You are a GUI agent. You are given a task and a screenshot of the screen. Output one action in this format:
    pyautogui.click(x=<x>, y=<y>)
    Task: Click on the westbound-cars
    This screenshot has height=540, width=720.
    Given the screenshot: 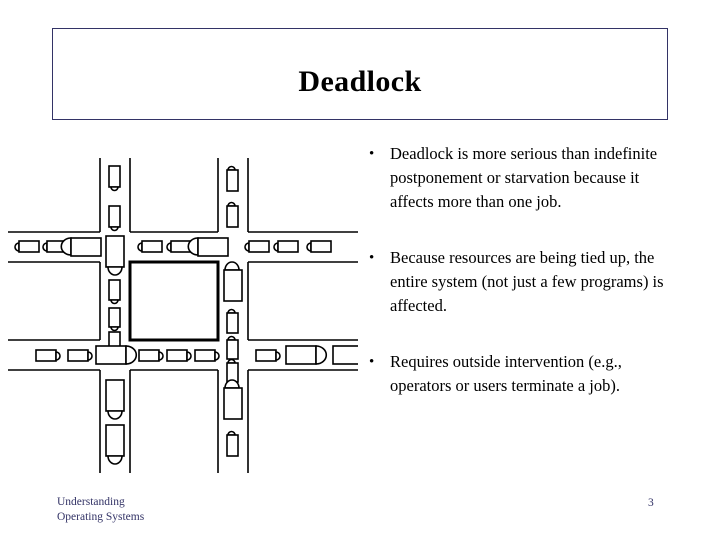 What is the action you would take?
    pyautogui.click(x=173, y=247)
    